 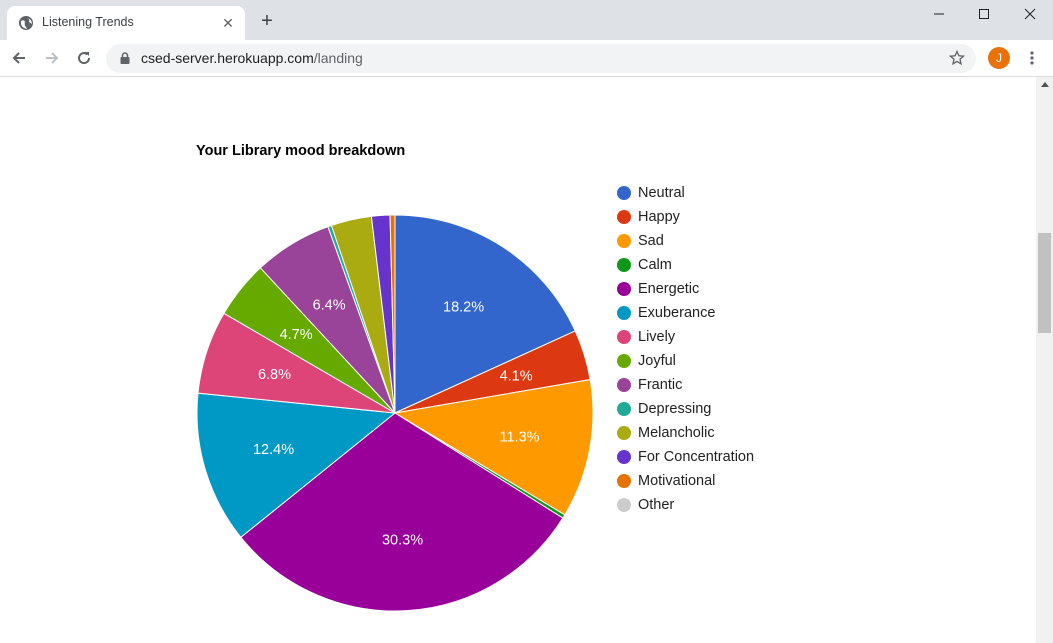 What do you see at coordinates (659, 217) in the screenshot?
I see `legend-label: Happy` at bounding box center [659, 217].